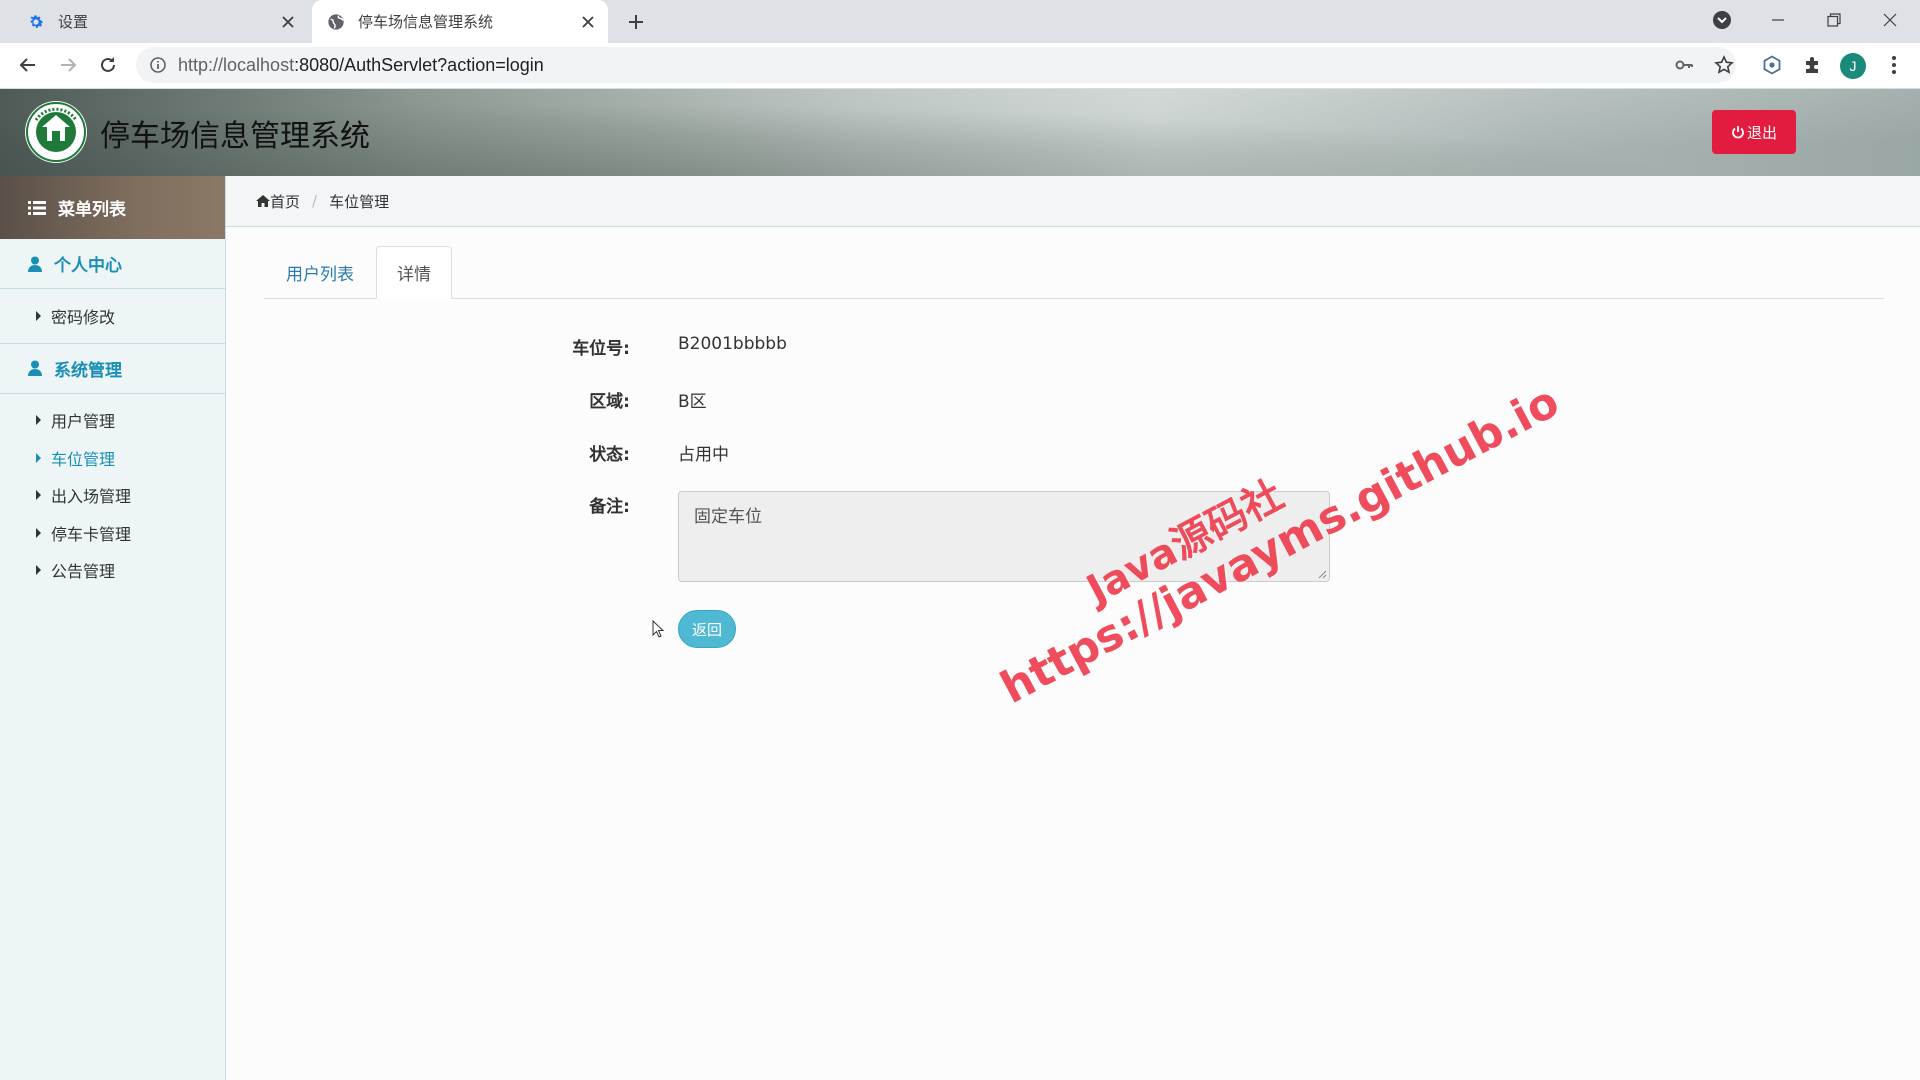  Describe the element at coordinates (1074, 272) in the screenshot. I see `page-tabs: 用户列表 详情` at that location.